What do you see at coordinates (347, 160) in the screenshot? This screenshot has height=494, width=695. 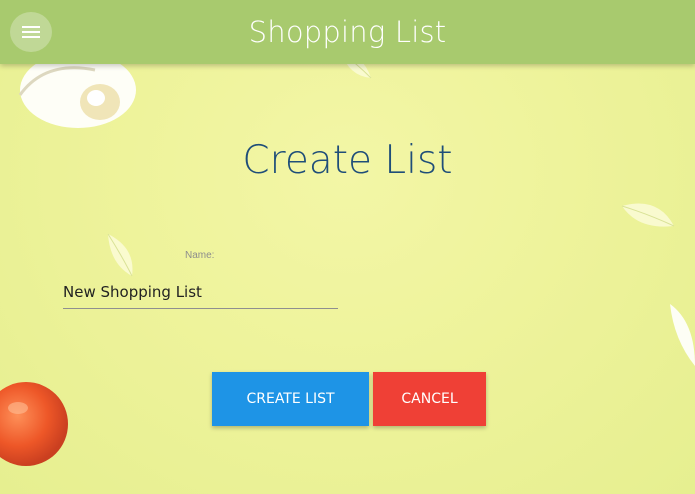 I see `page-title: Create List` at bounding box center [347, 160].